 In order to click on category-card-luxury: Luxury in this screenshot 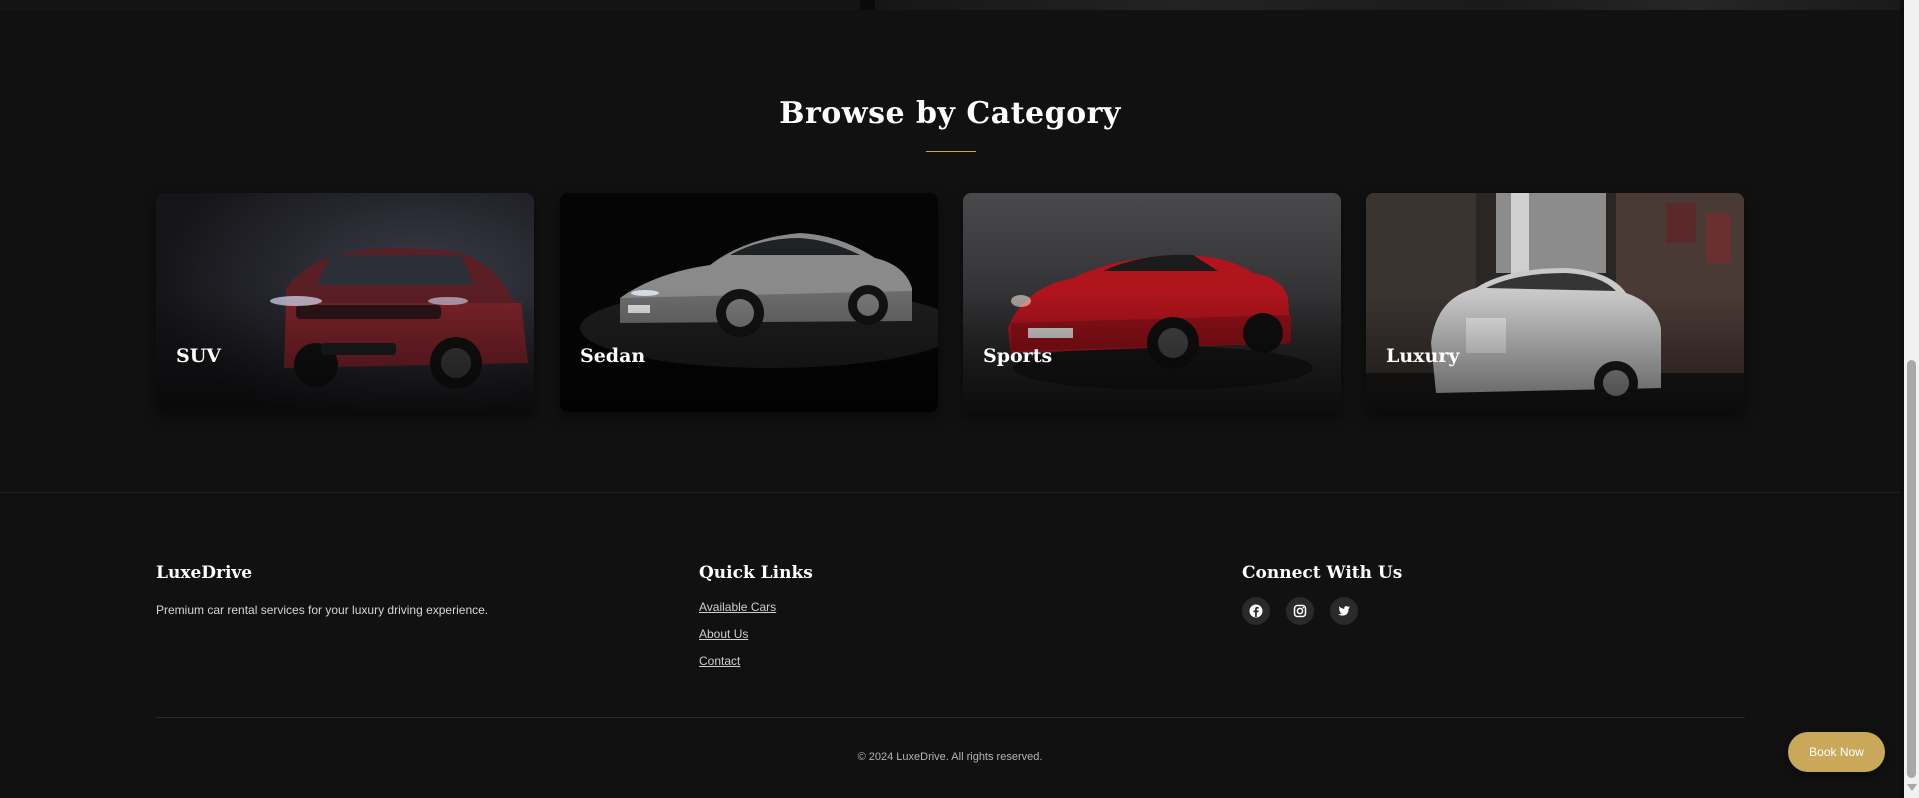, I will do `click(1555, 302)`.